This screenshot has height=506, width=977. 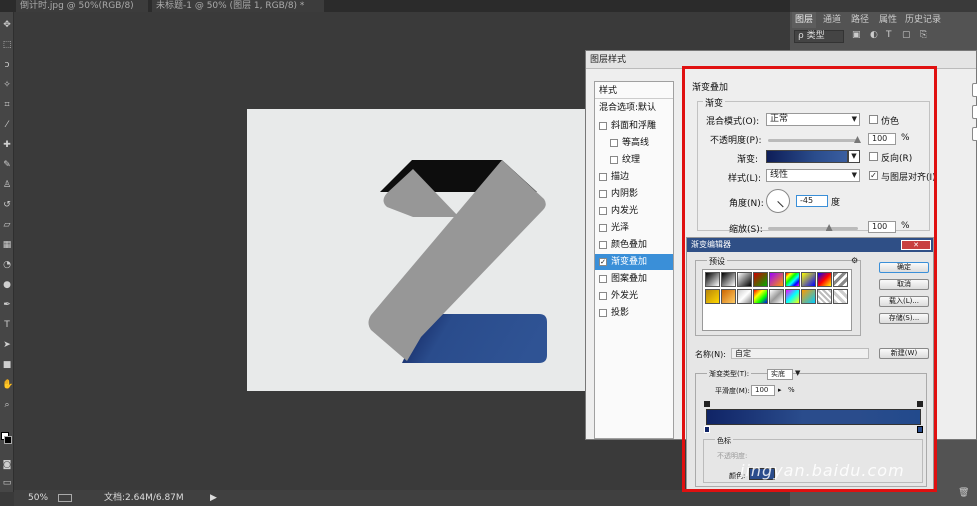 What do you see at coordinates (7, 125) in the screenshot?
I see `eyedropper-tool-icon: ⁄` at bounding box center [7, 125].